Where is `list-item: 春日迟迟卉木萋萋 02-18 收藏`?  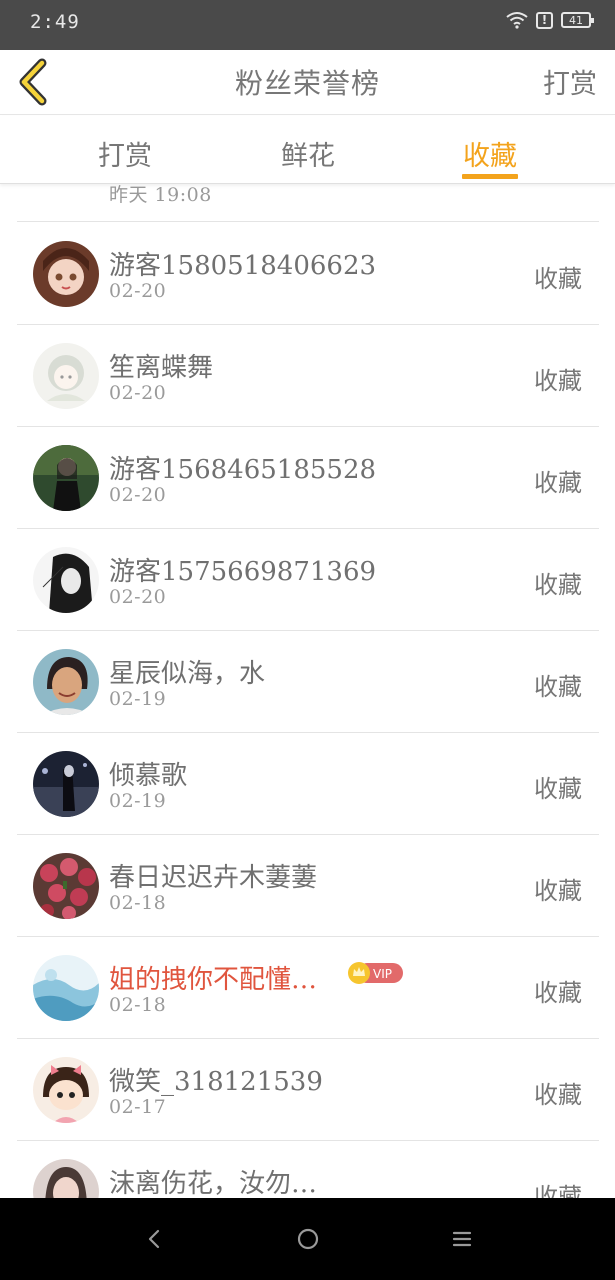
list-item: 春日迟迟卉木萋萋 02-18 收藏 is located at coordinates (308, 886).